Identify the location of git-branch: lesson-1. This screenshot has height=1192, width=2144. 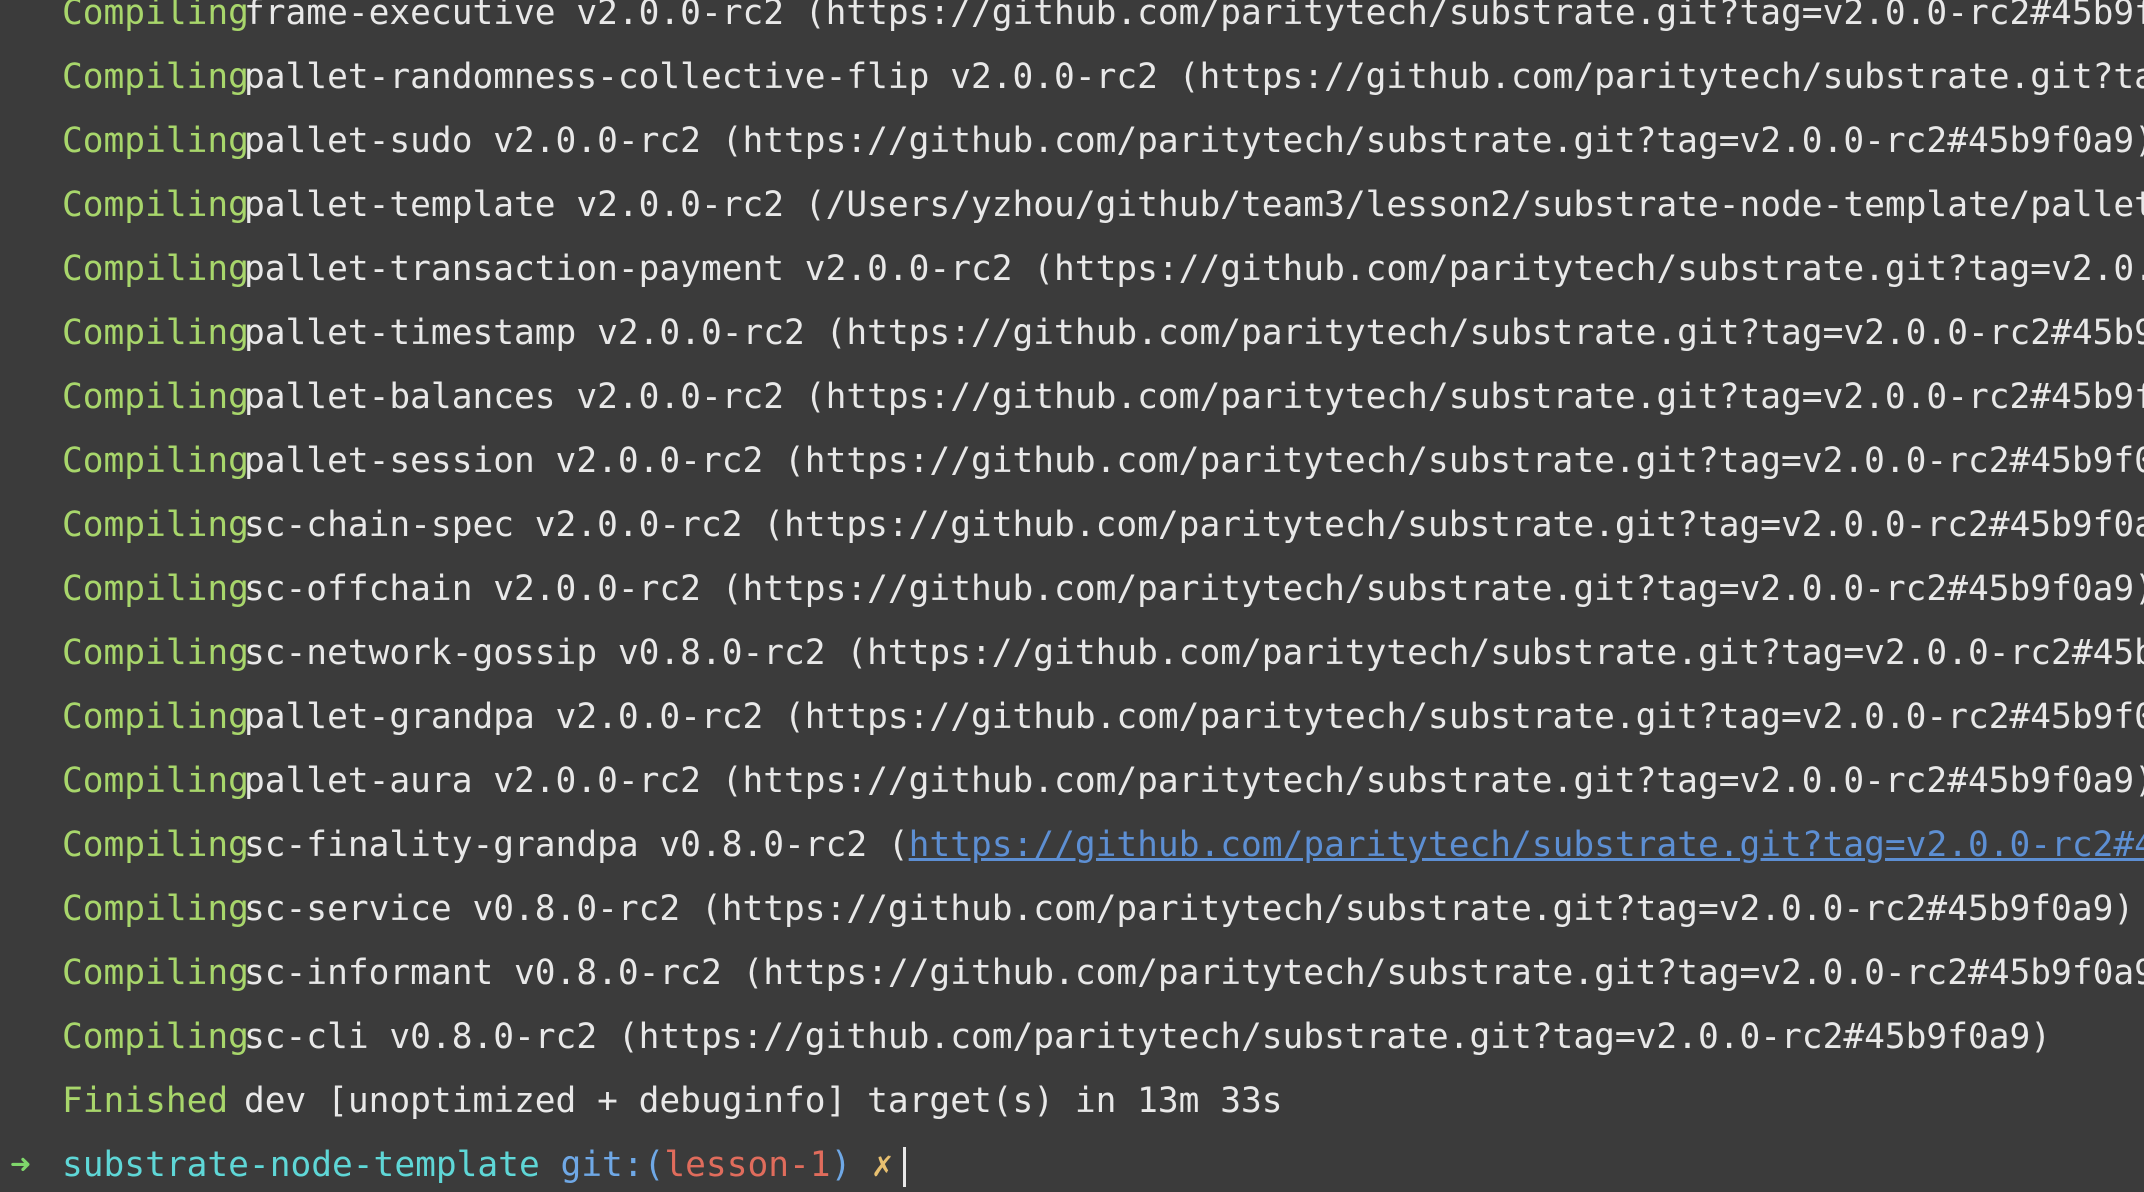
(747, 1165).